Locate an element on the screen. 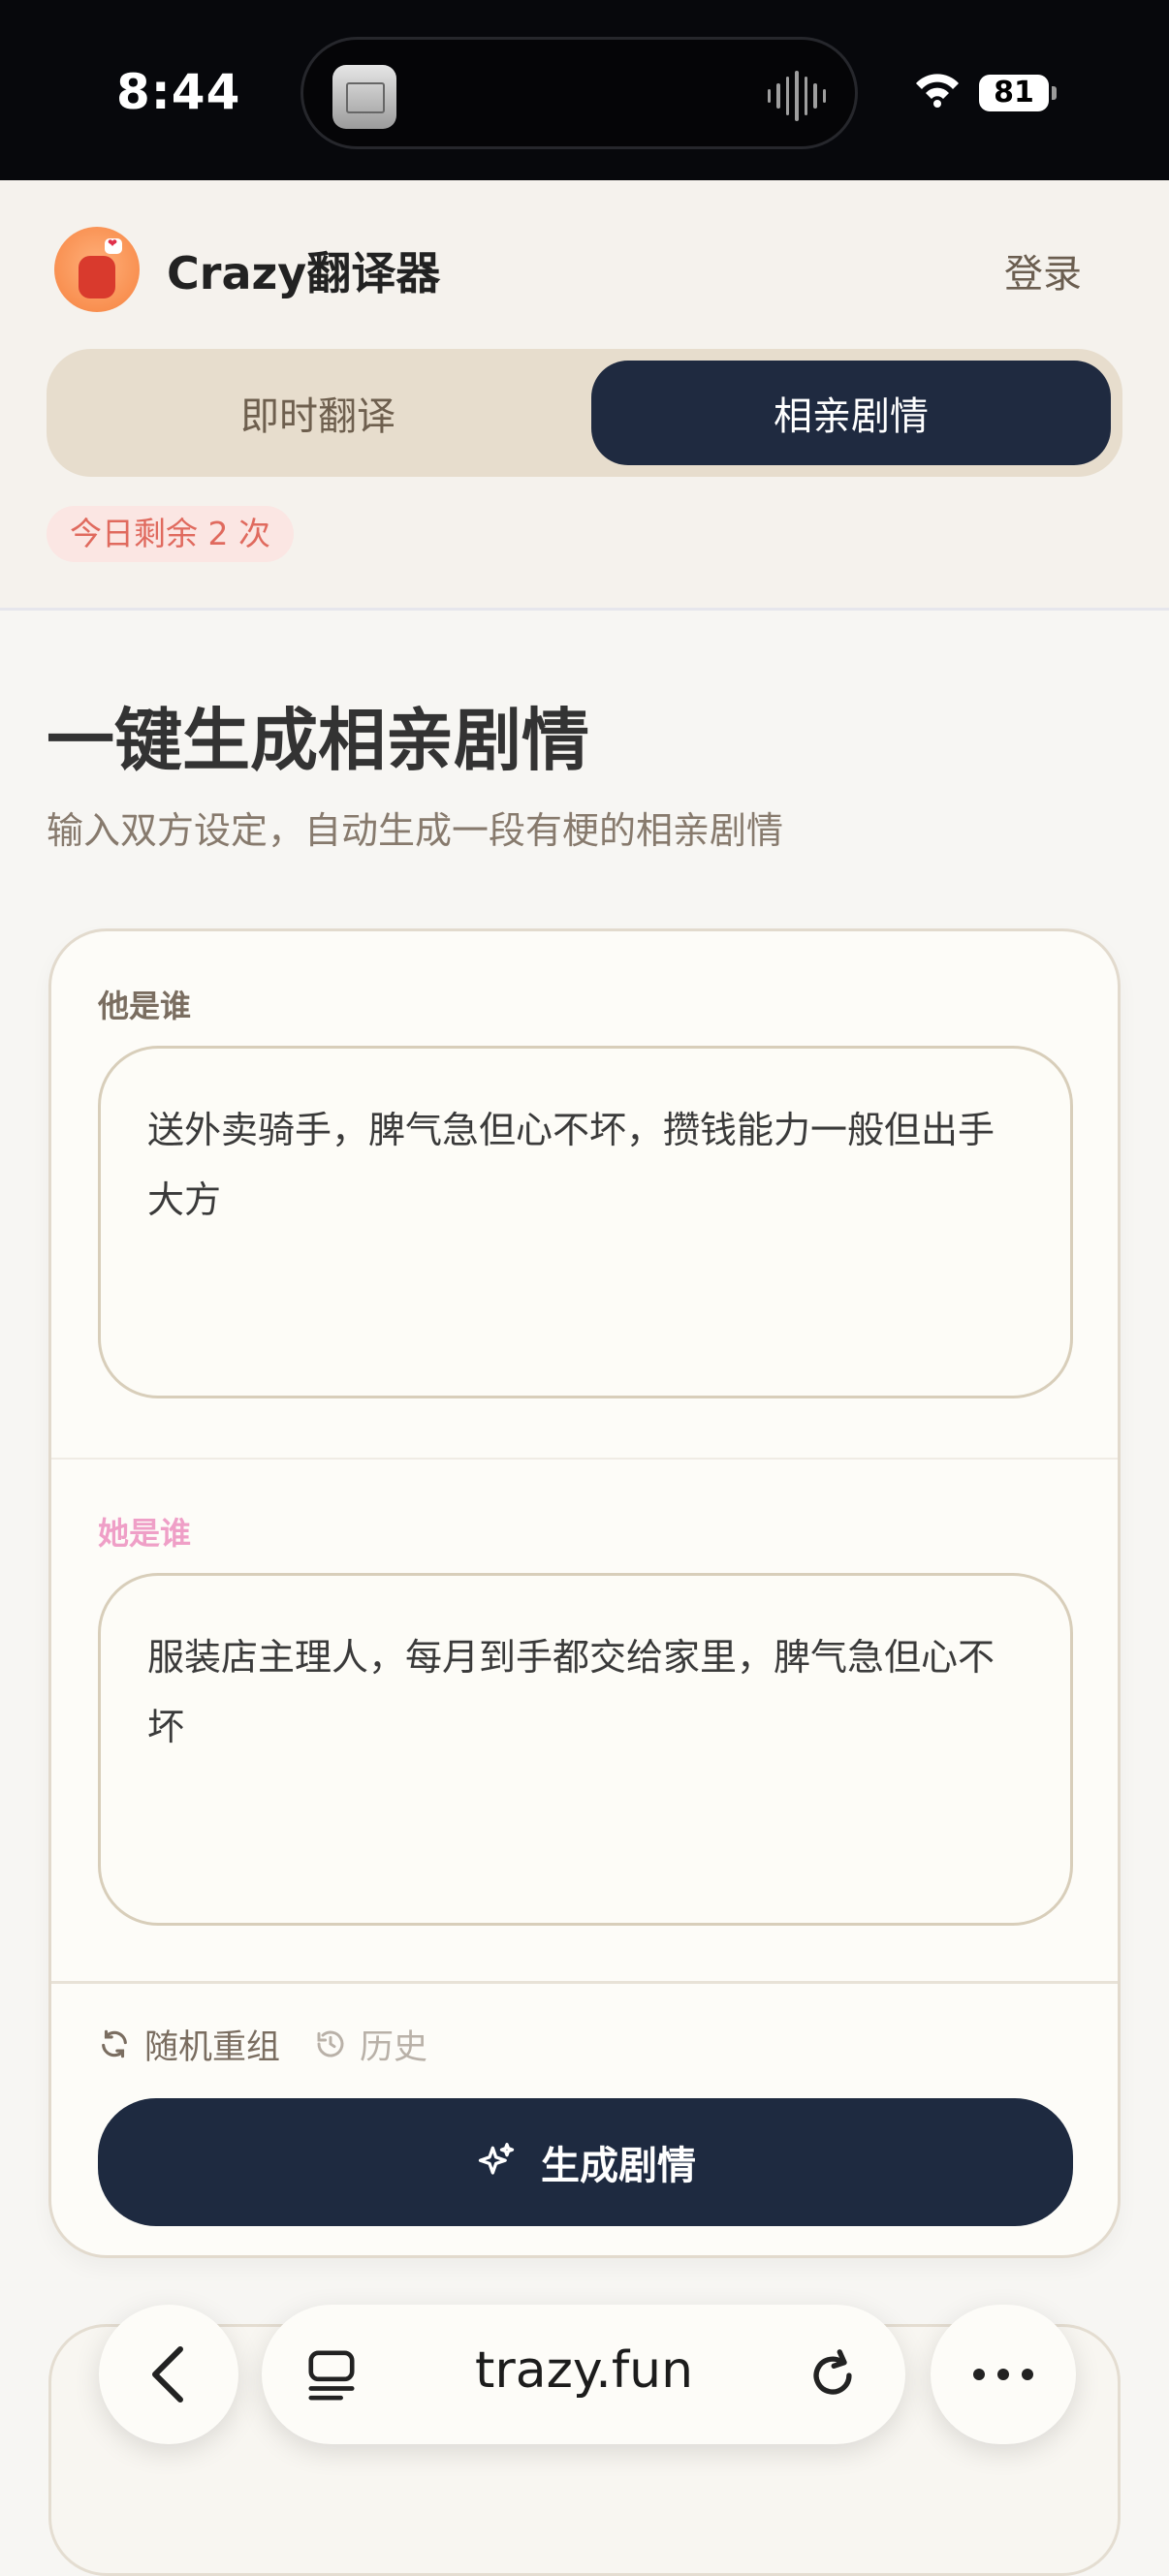 Image resolution: width=1169 pixels, height=2576 pixels. she-description-input: 服装店主理人，每月到手都交给家里，脾气急但心不坏 is located at coordinates (586, 1749).